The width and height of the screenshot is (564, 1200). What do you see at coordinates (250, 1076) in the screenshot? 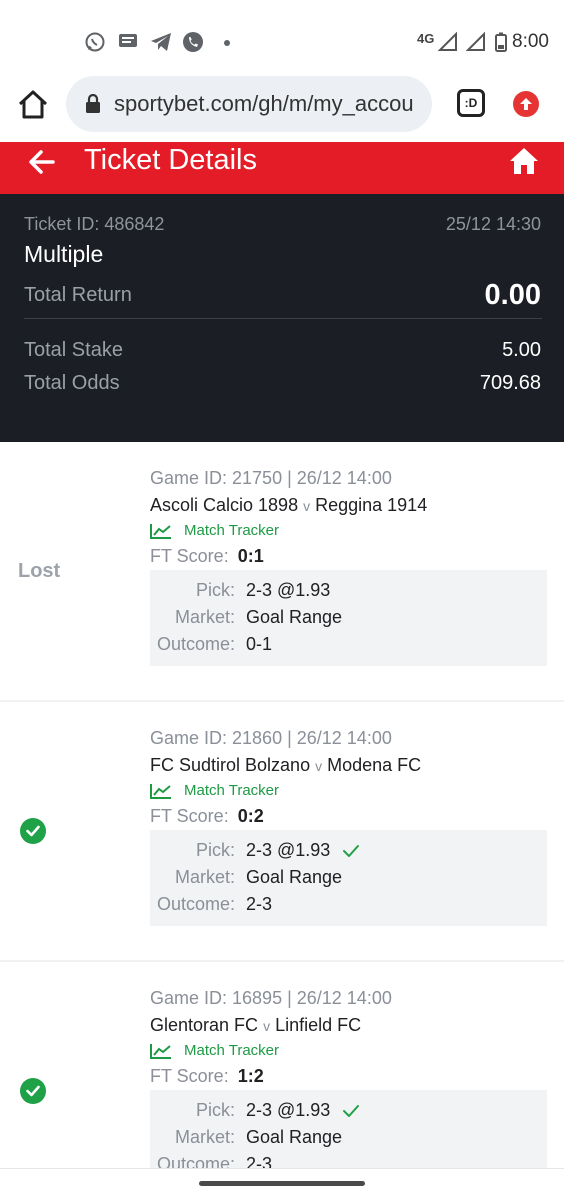
I see `ft-score-value: 1:2` at bounding box center [250, 1076].